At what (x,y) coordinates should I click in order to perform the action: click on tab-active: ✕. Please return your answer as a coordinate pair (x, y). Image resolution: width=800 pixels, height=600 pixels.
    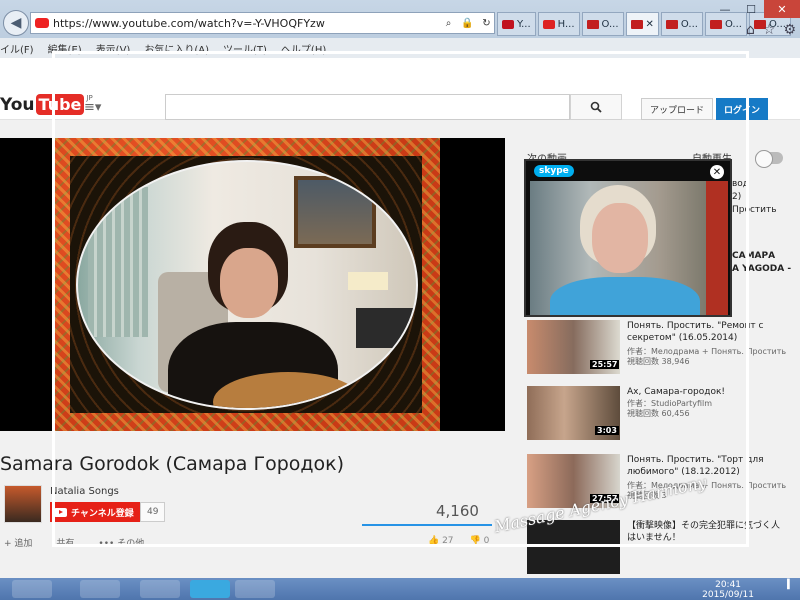
    Looking at the image, I should click on (642, 24).